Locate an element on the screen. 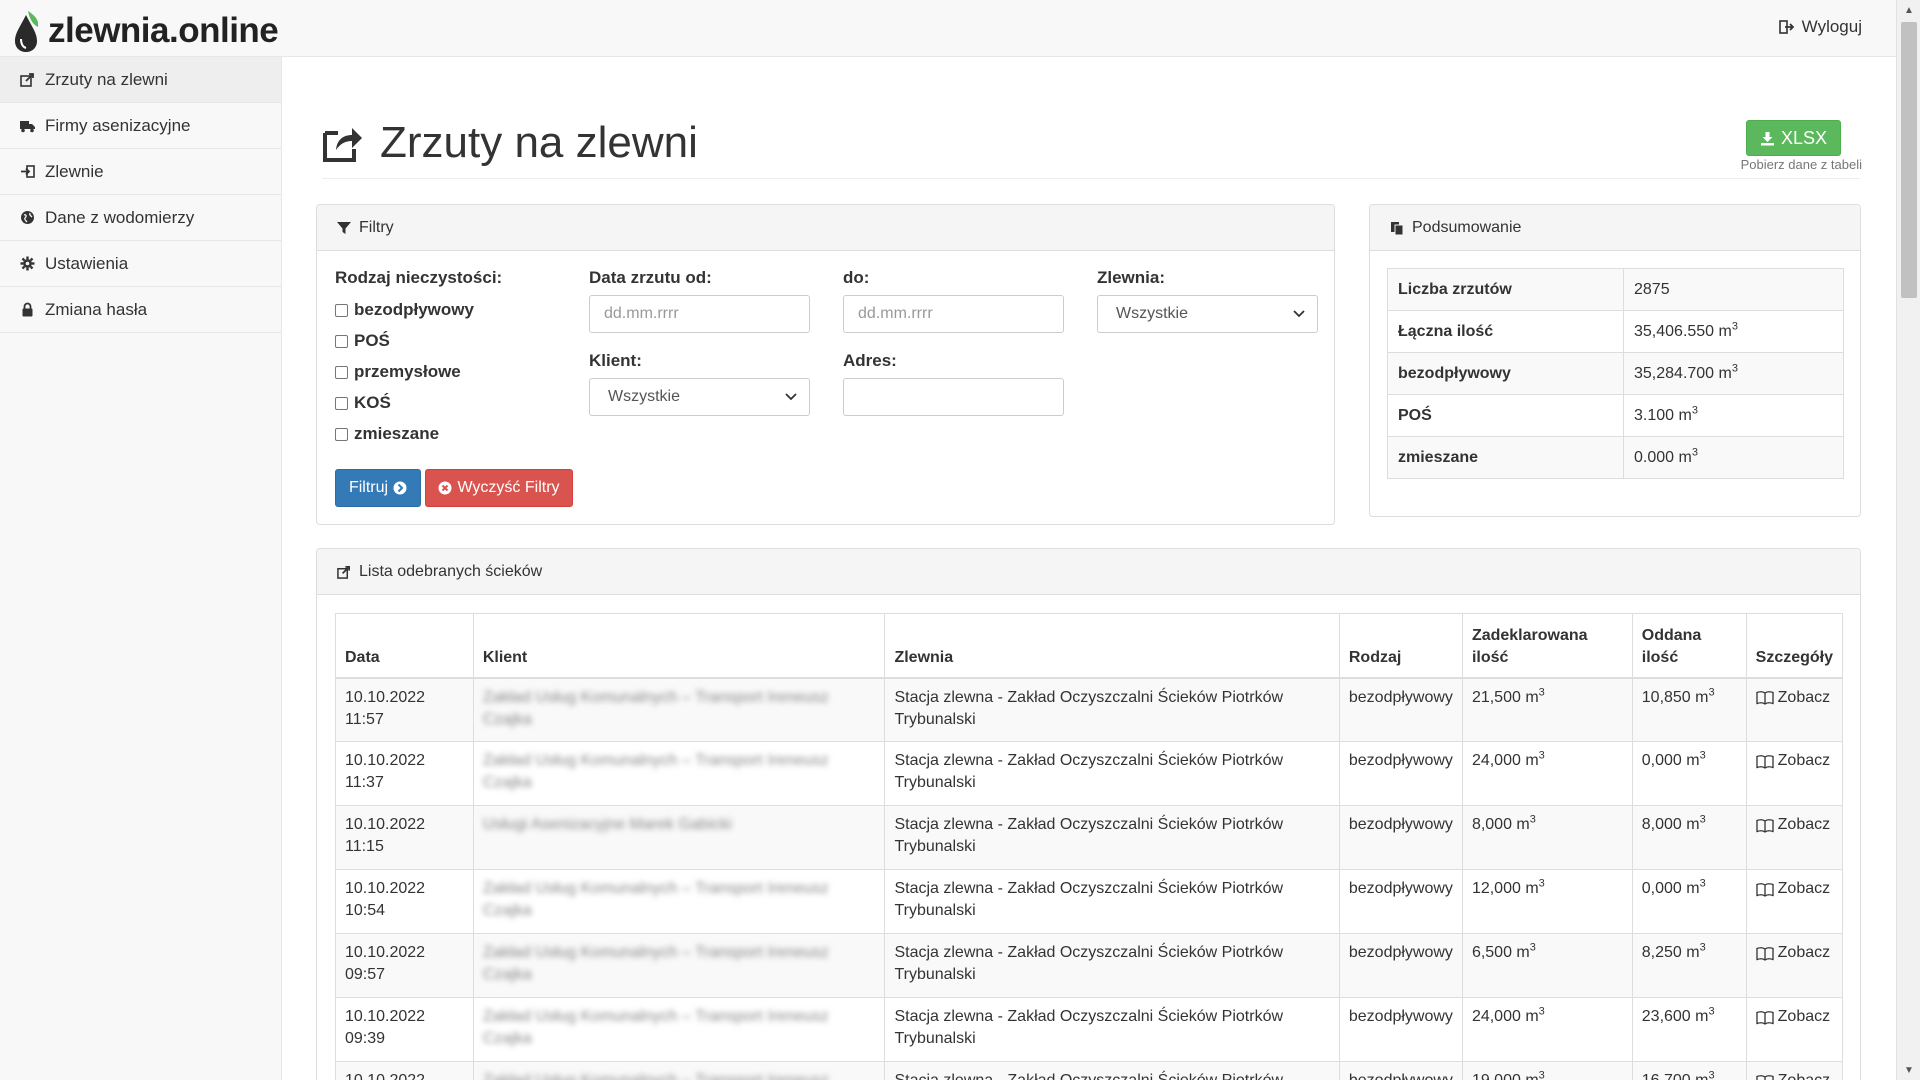 The width and height of the screenshot is (1920, 1080). type-checkbox-row: bezodpływowy is located at coordinates (404, 310).